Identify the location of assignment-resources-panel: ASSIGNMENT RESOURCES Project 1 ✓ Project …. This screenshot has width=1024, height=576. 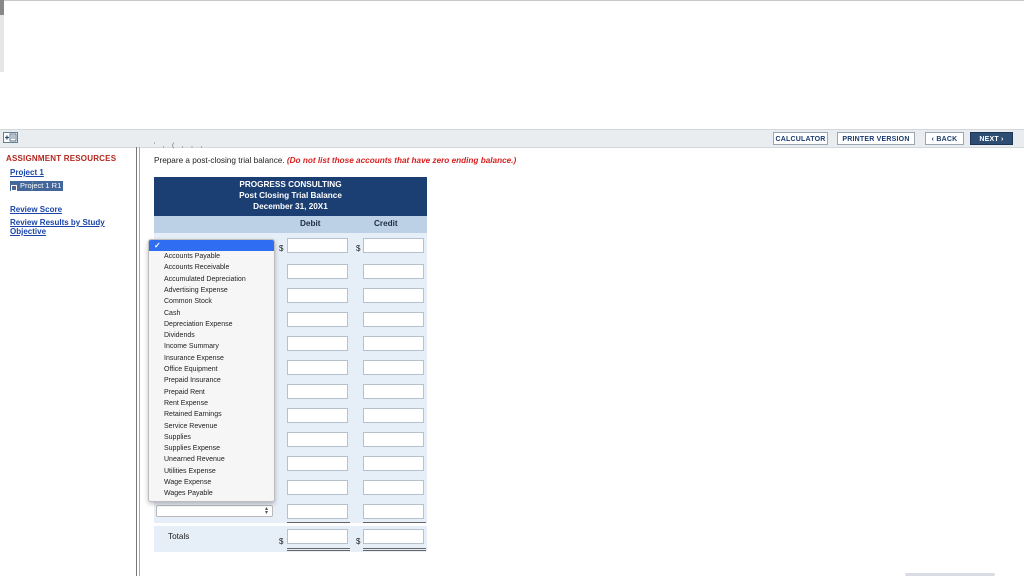
(68, 361).